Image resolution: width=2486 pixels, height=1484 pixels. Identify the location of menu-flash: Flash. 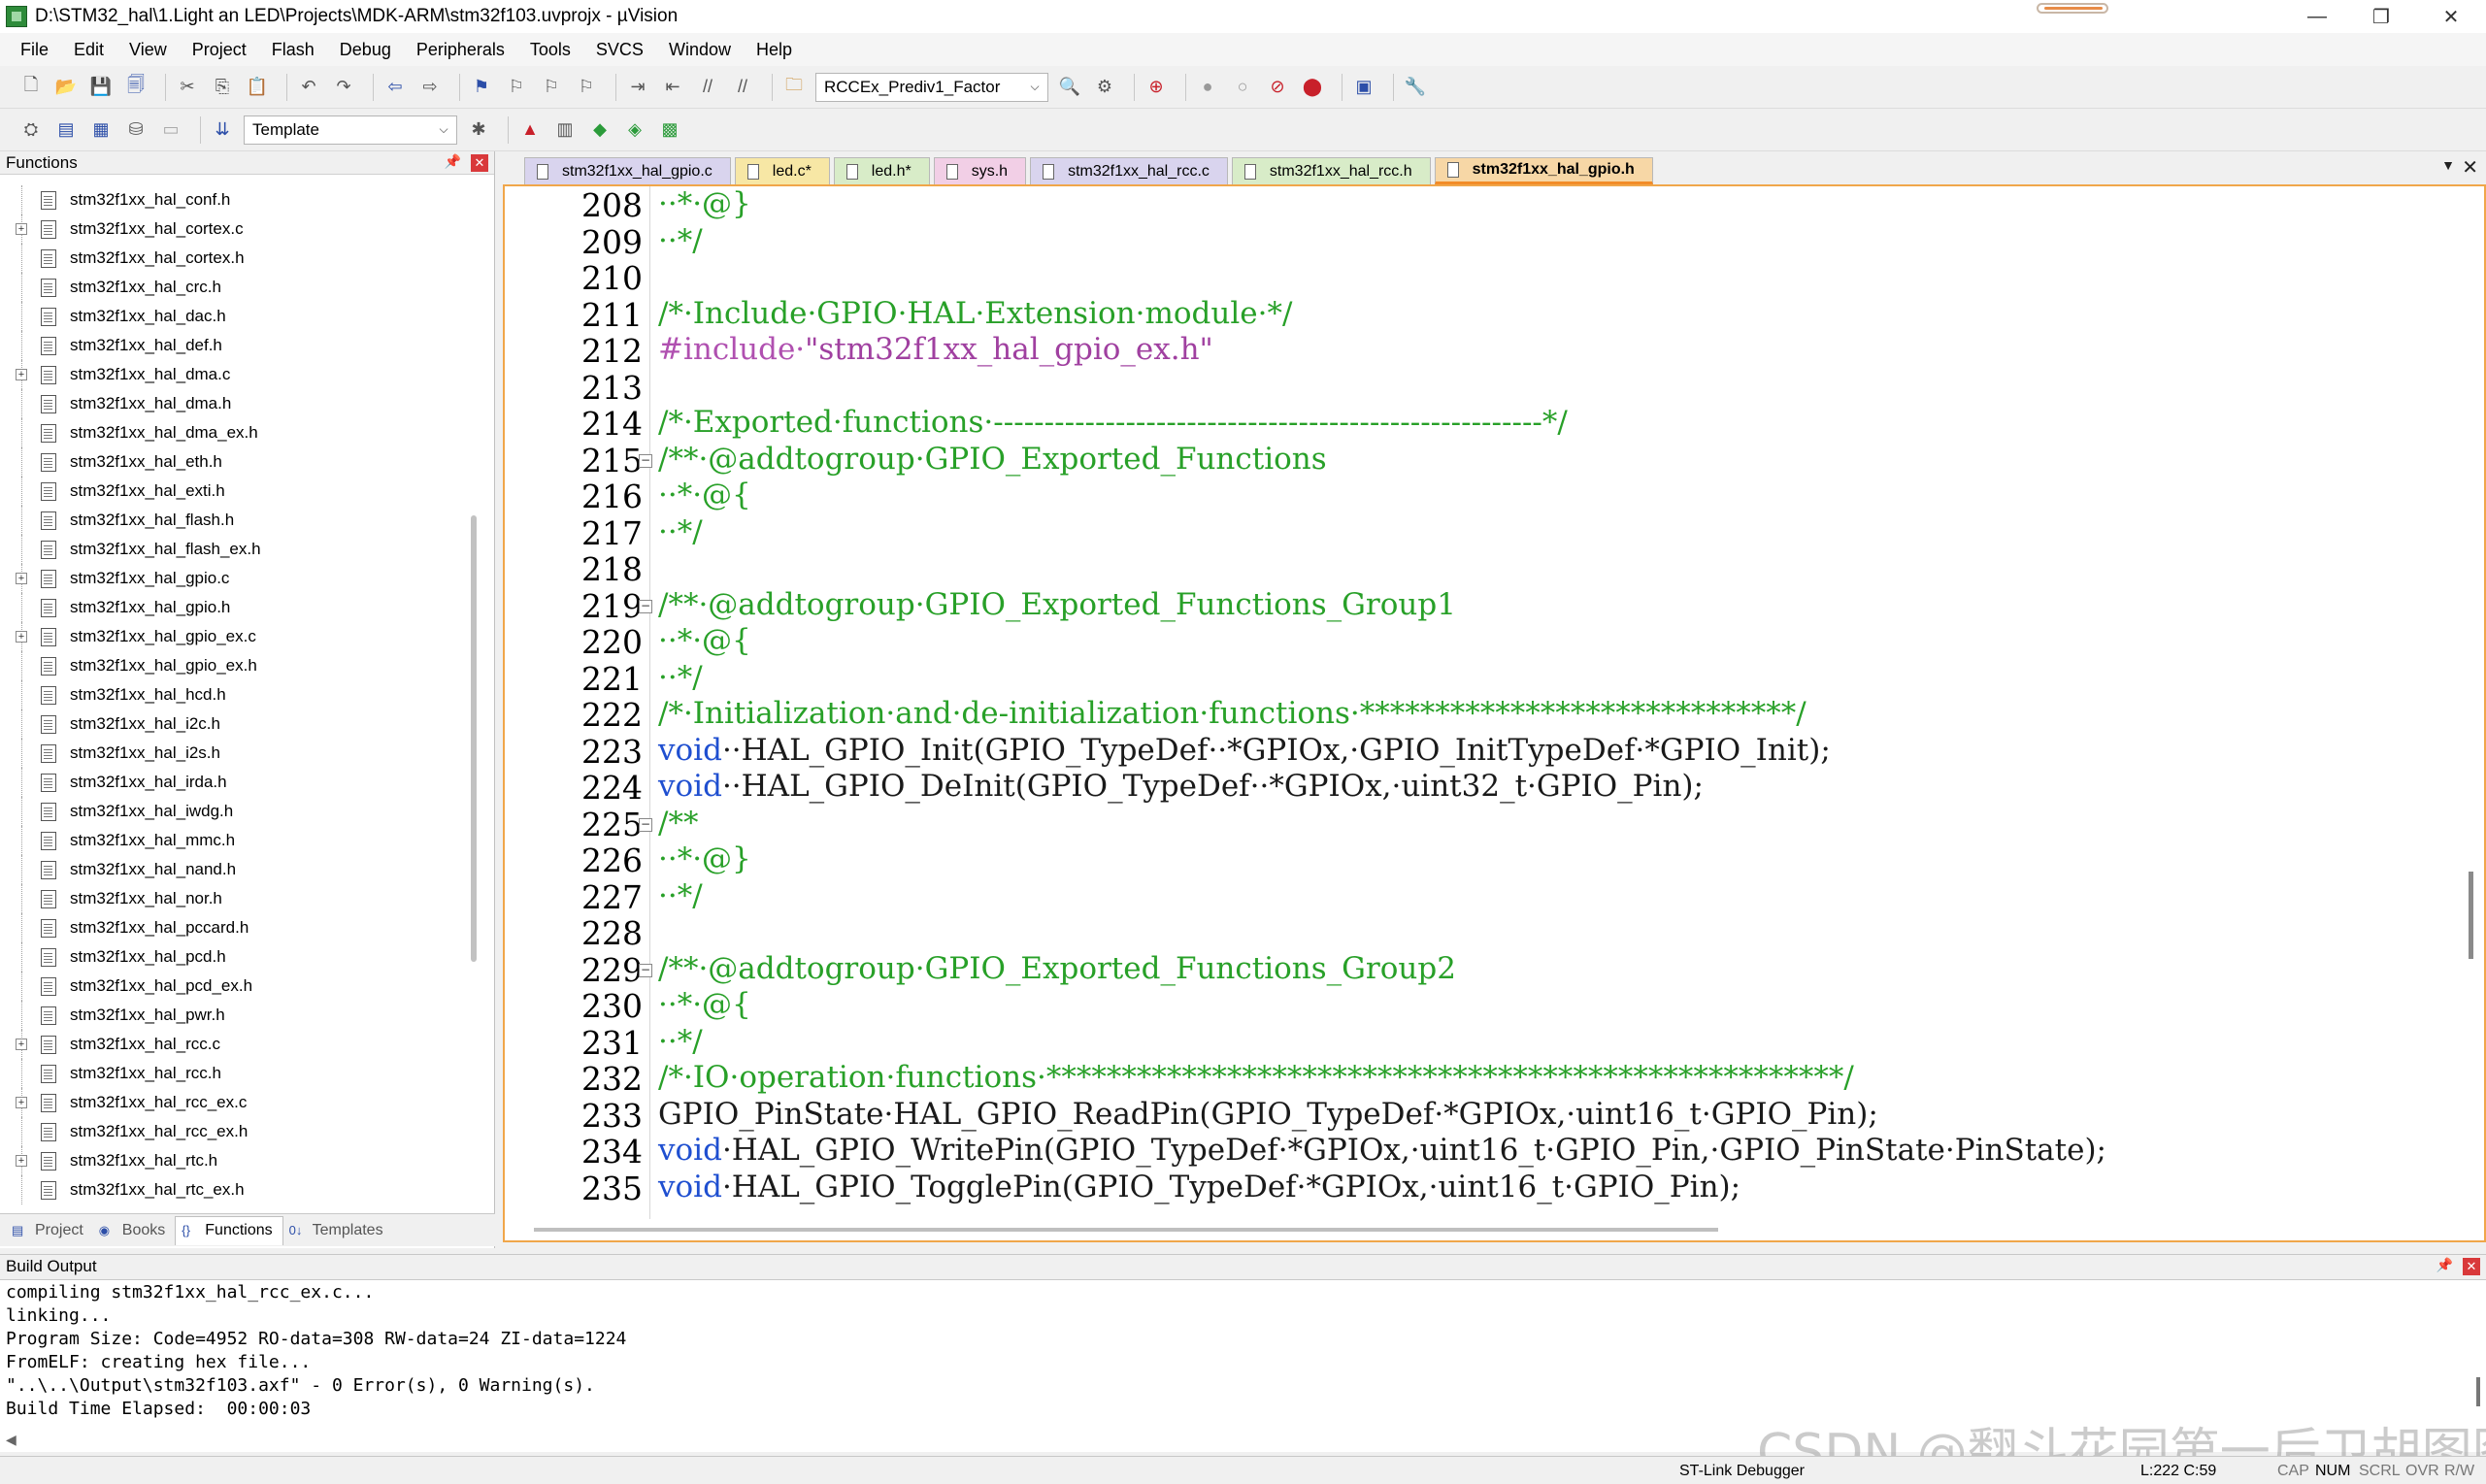
(293, 50).